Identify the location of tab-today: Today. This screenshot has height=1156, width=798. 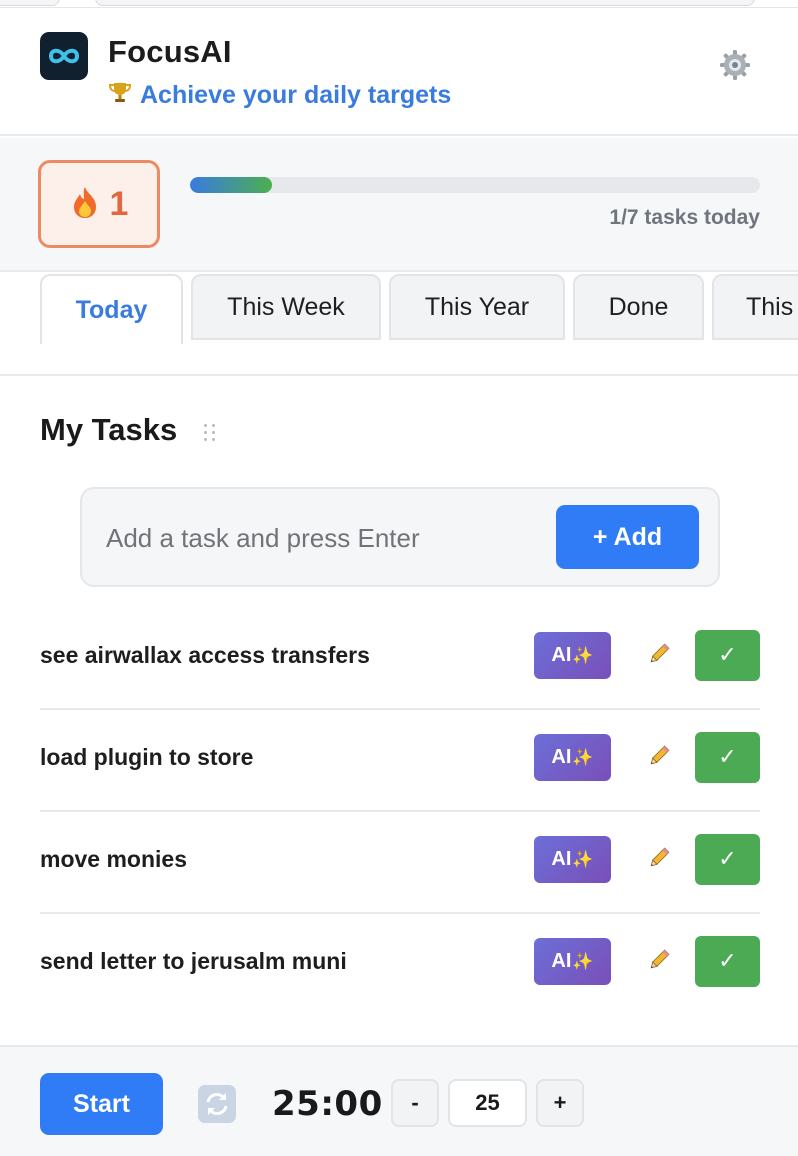
(111, 309).